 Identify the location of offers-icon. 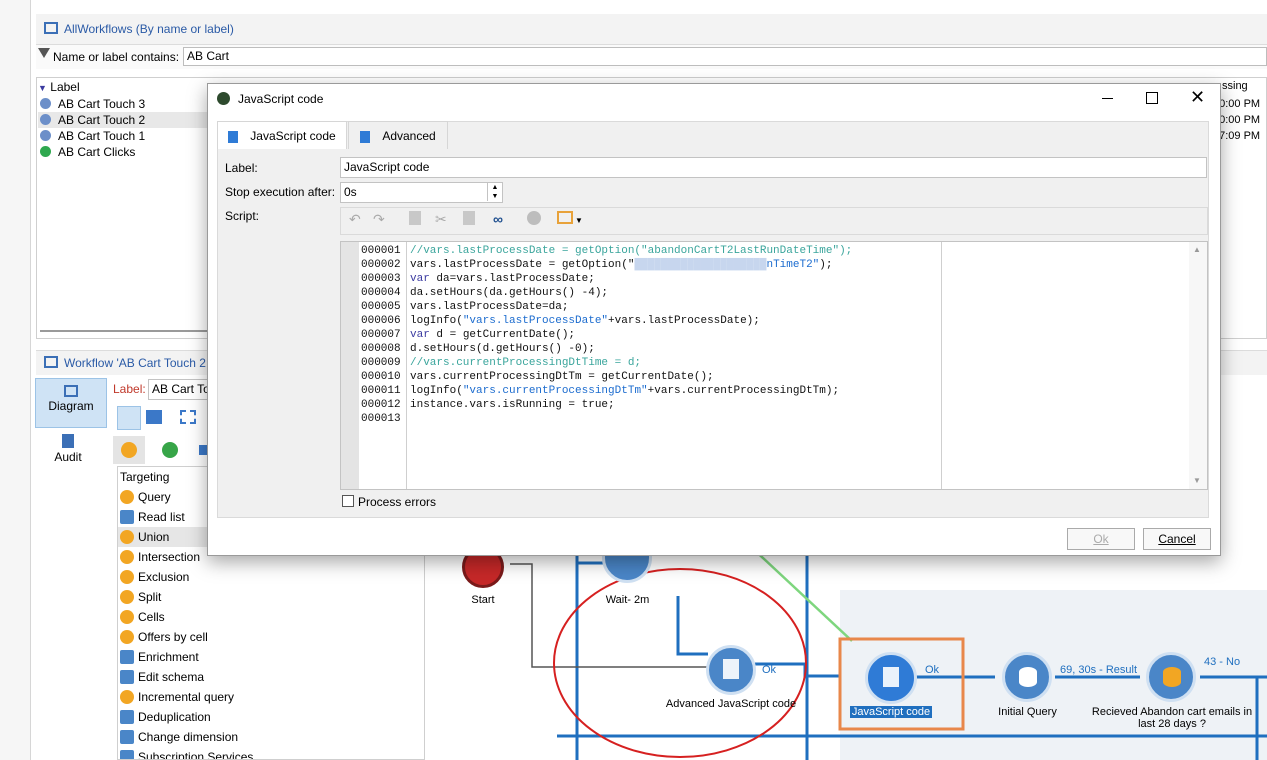
(127, 637).